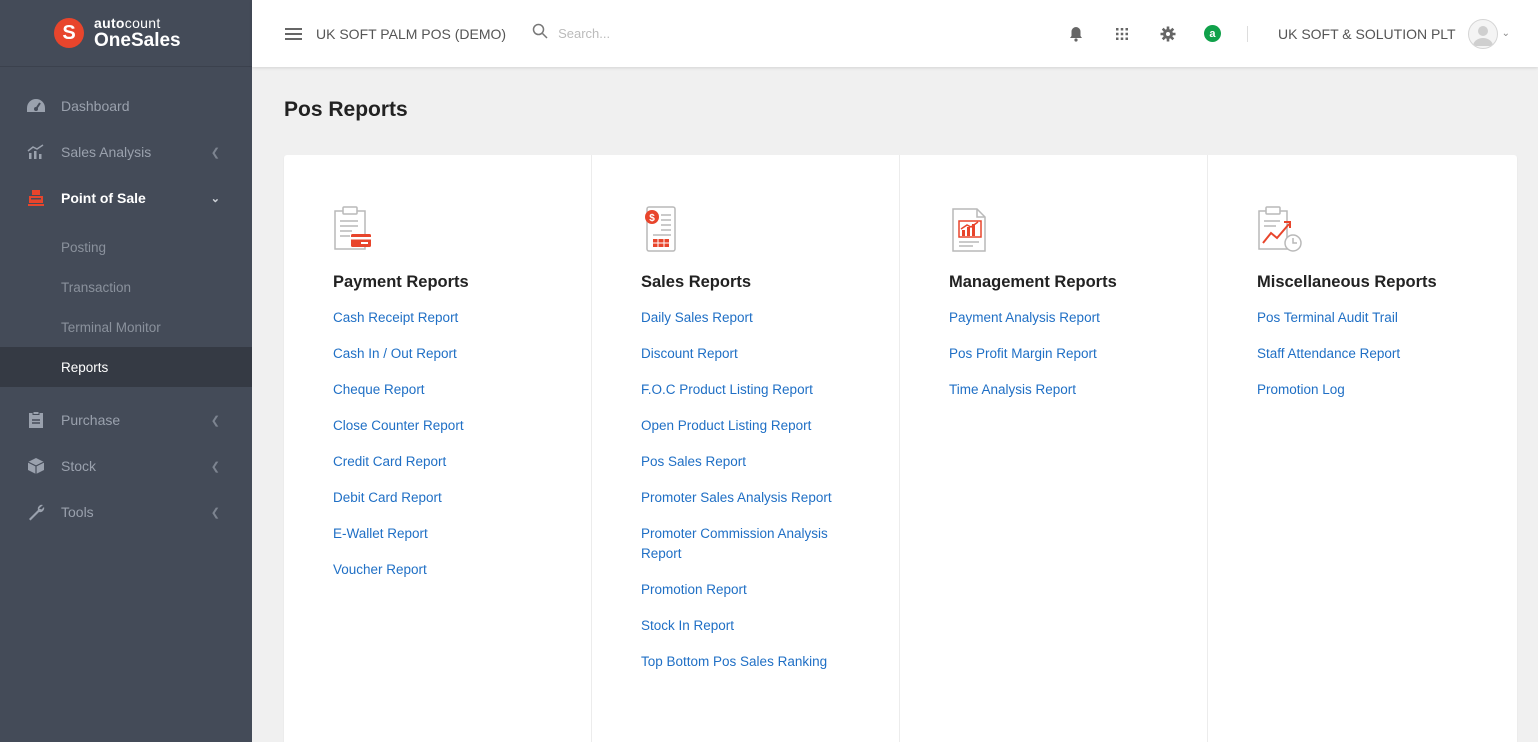 The height and width of the screenshot is (742, 1538). Describe the element at coordinates (969, 230) in the screenshot. I see `management-report-icon` at that location.